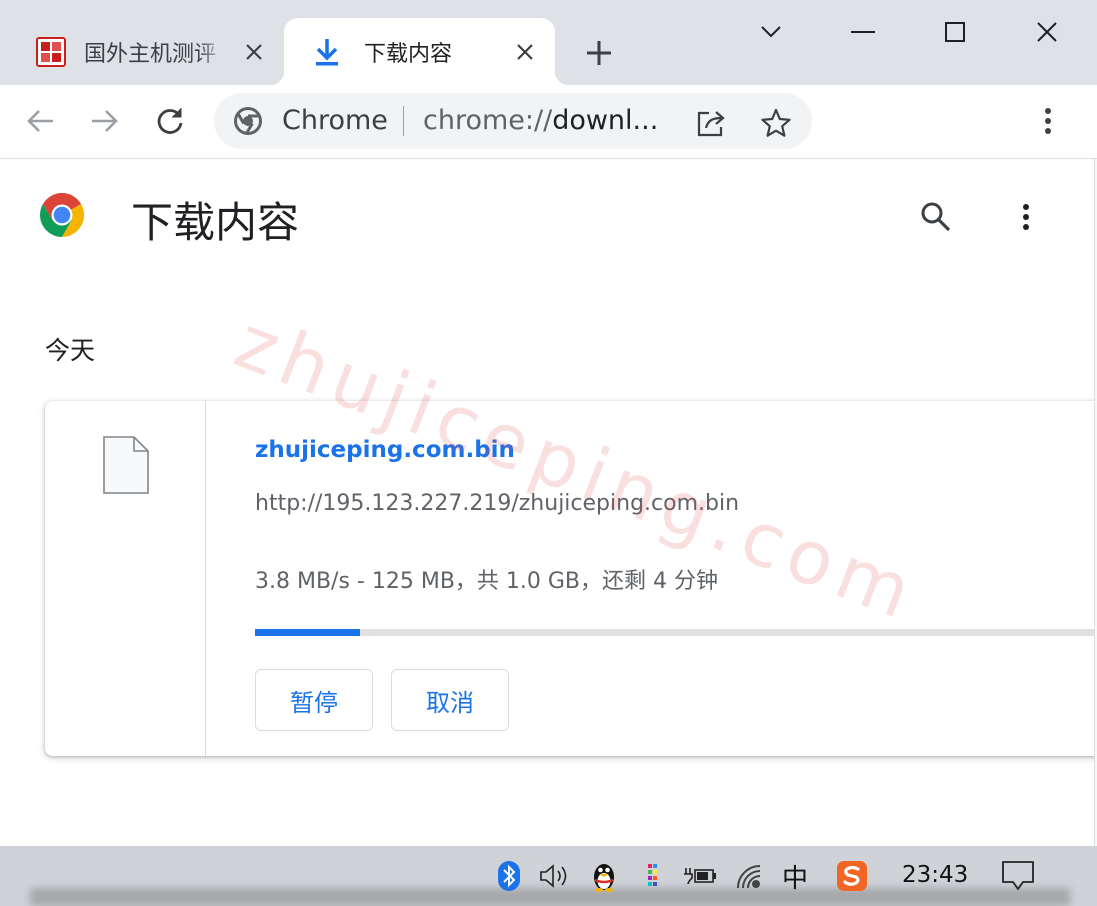  Describe the element at coordinates (863, 32) in the screenshot. I see `minimize-icon` at that location.